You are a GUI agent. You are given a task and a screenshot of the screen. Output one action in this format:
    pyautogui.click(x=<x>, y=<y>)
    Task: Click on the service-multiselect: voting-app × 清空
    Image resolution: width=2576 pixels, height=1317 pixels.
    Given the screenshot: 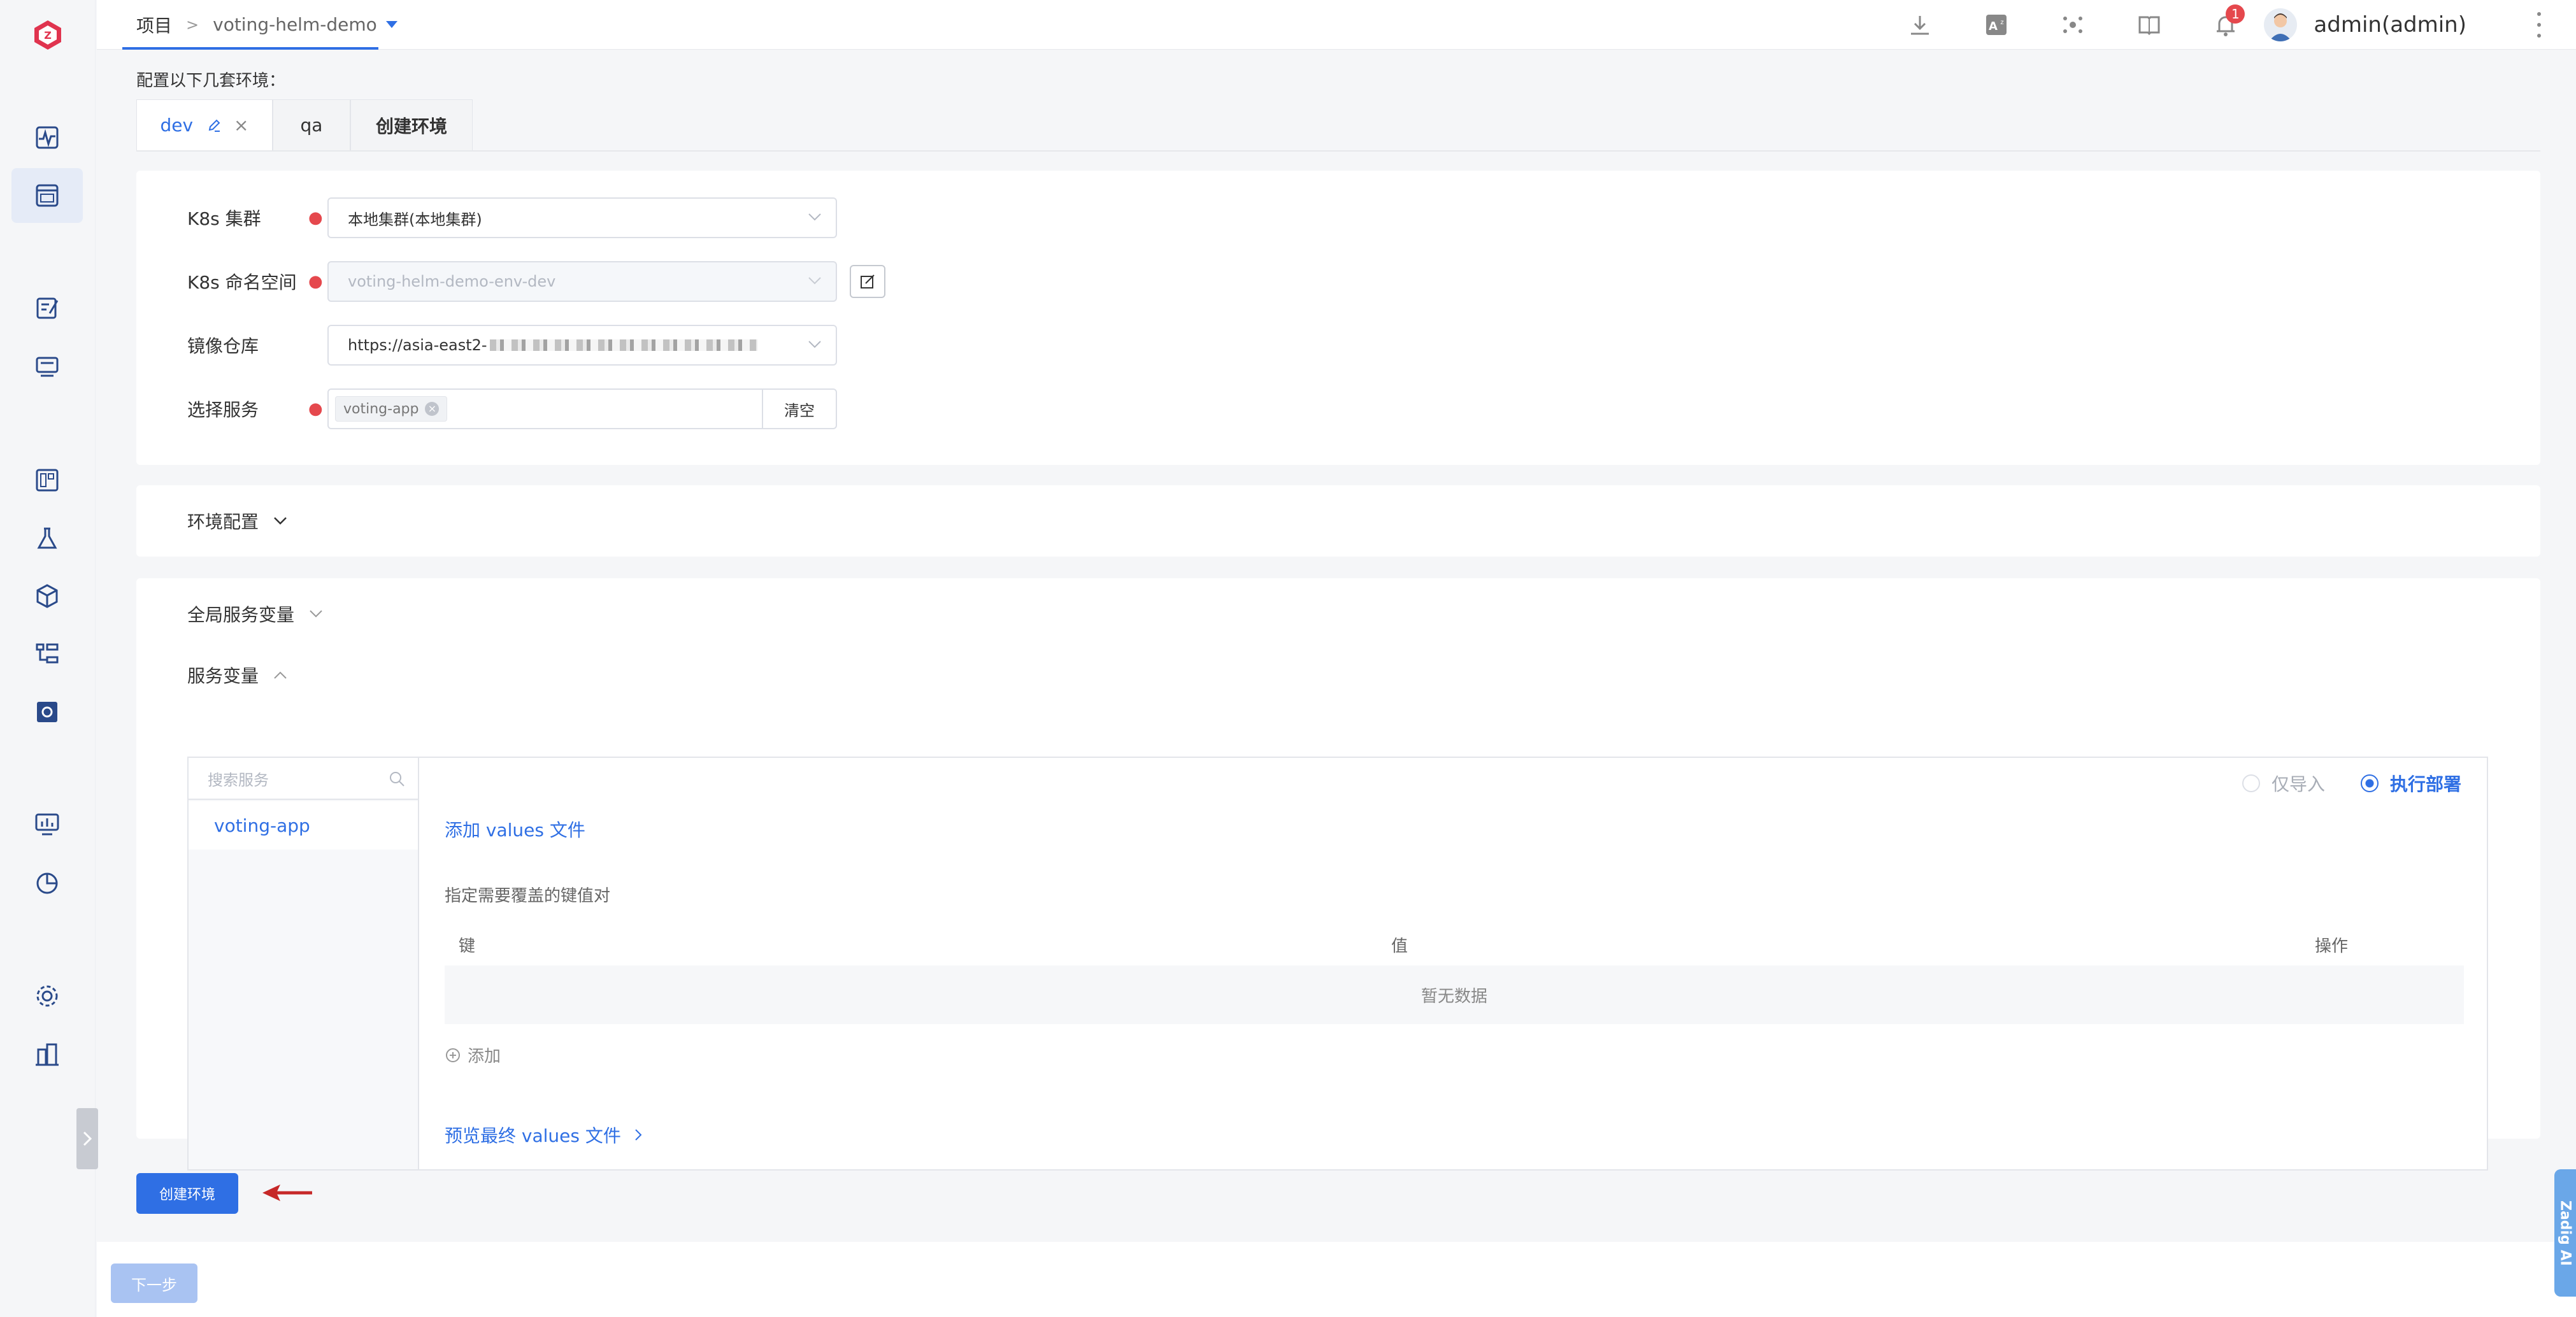 What is the action you would take?
    pyautogui.click(x=582, y=408)
    